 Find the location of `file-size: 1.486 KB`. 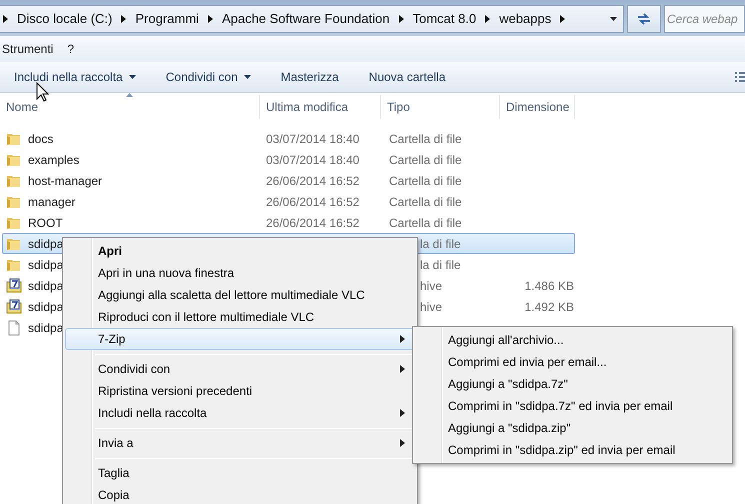

file-size: 1.486 KB is located at coordinates (549, 285).